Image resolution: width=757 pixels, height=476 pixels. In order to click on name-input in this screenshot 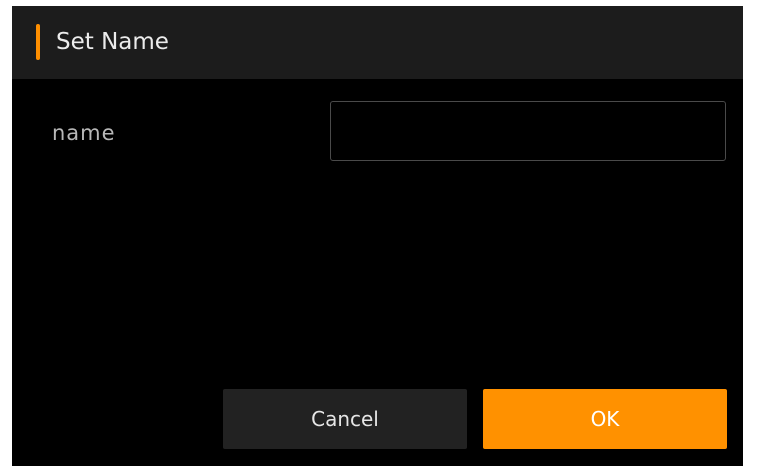, I will do `click(528, 131)`.